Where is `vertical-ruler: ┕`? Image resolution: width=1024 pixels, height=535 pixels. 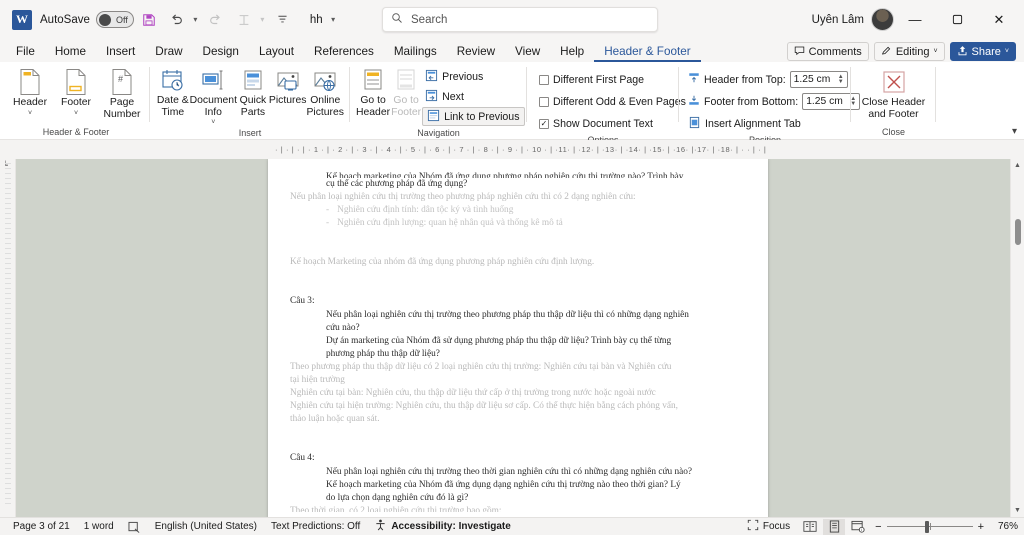 vertical-ruler: ┕ is located at coordinates (8, 338).